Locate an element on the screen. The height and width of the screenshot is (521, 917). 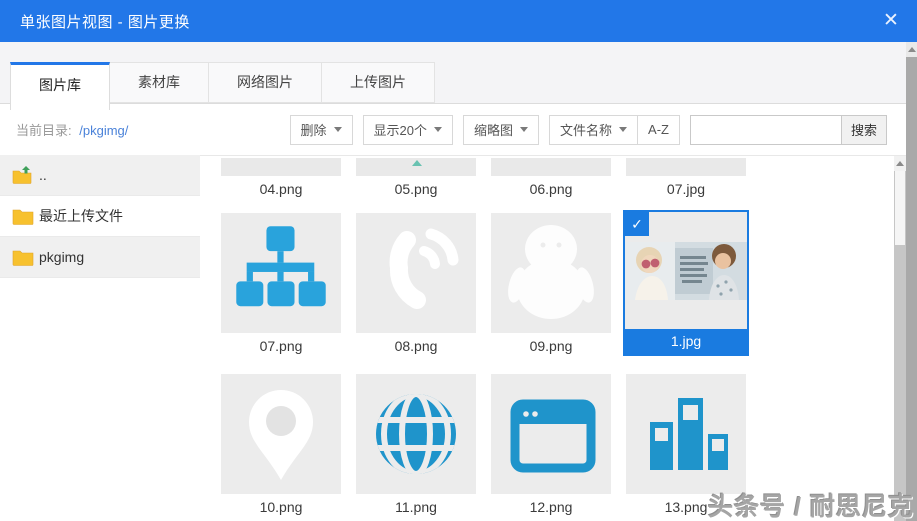
grid-item-1jpg-selected: ✓ 1.jpg is located at coordinates (686, 283).